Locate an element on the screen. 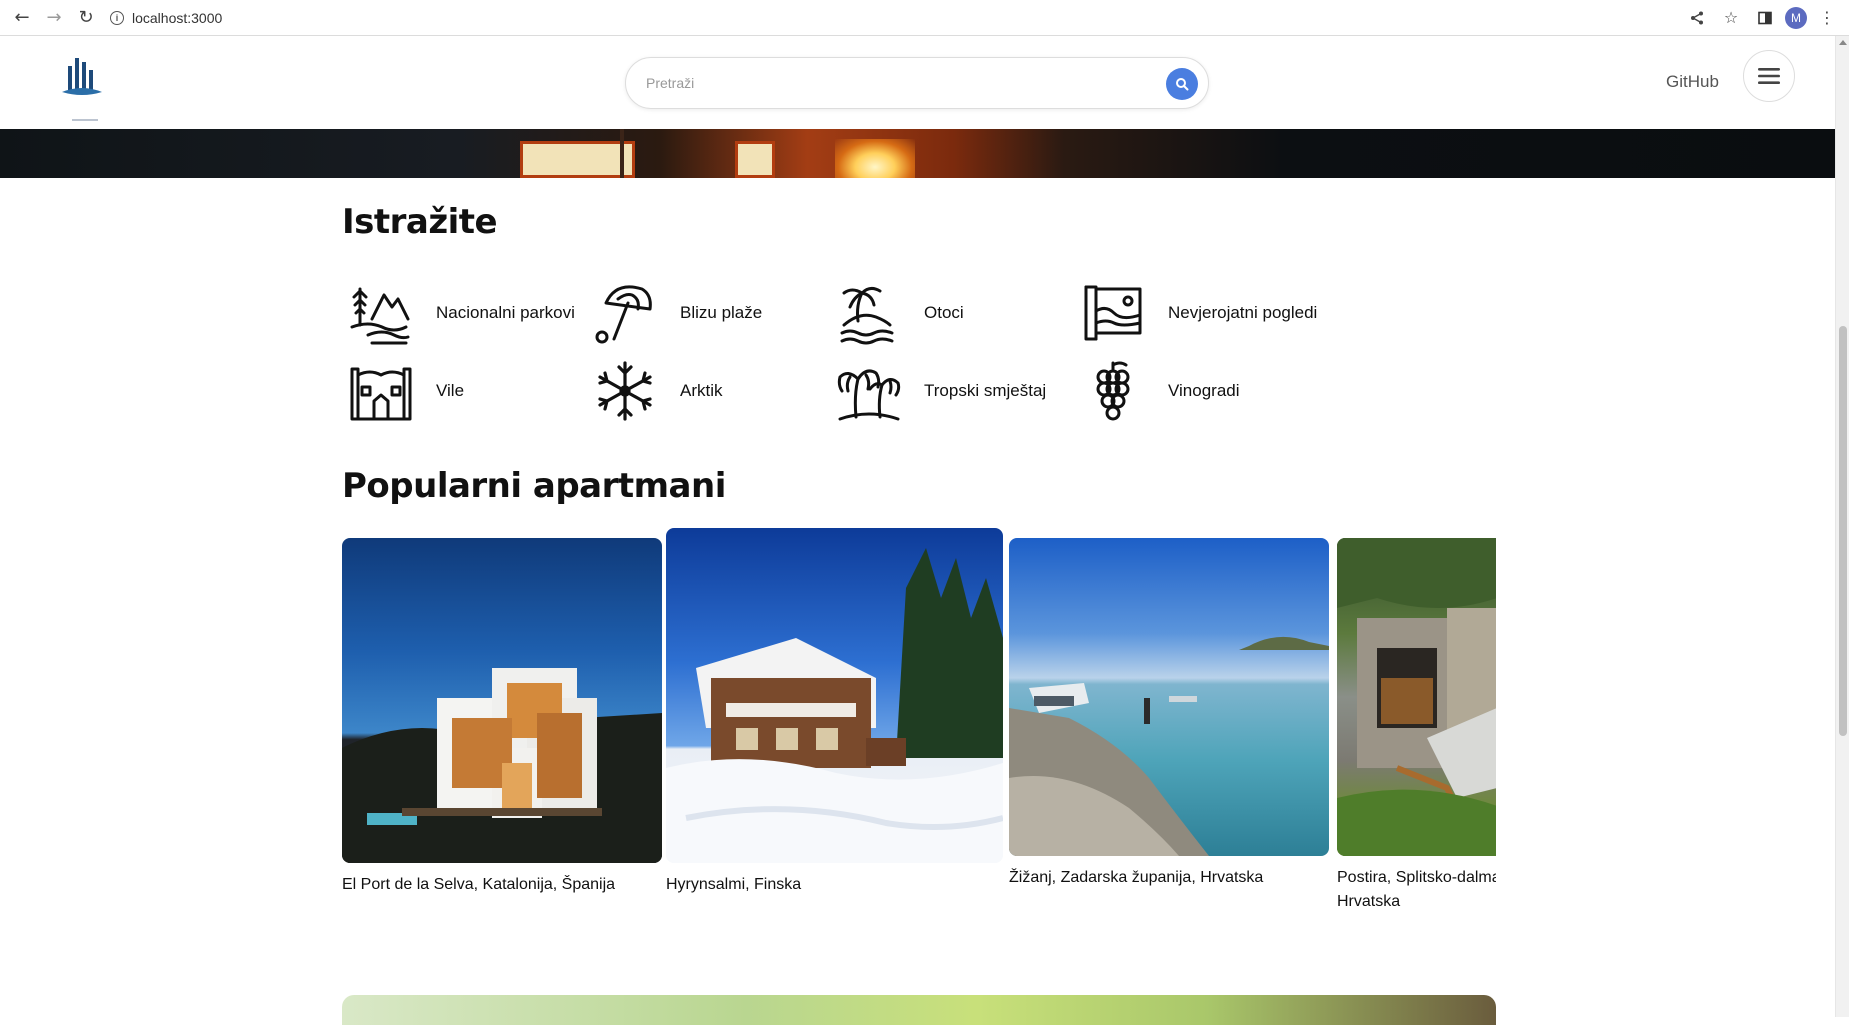 The height and width of the screenshot is (1025, 1849). apartment-card: Hyrynsalmi, Finska is located at coordinates (834, 712).